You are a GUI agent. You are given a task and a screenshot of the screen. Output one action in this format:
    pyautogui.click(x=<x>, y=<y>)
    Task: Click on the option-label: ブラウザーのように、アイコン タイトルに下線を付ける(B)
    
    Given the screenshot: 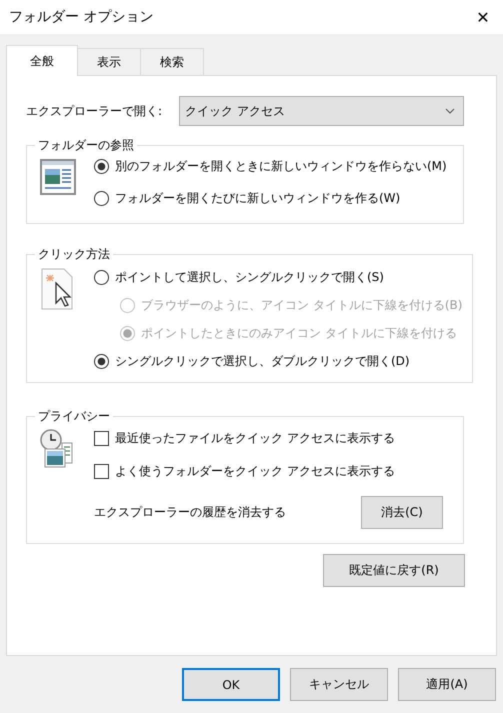 What is the action you would take?
    pyautogui.click(x=301, y=305)
    